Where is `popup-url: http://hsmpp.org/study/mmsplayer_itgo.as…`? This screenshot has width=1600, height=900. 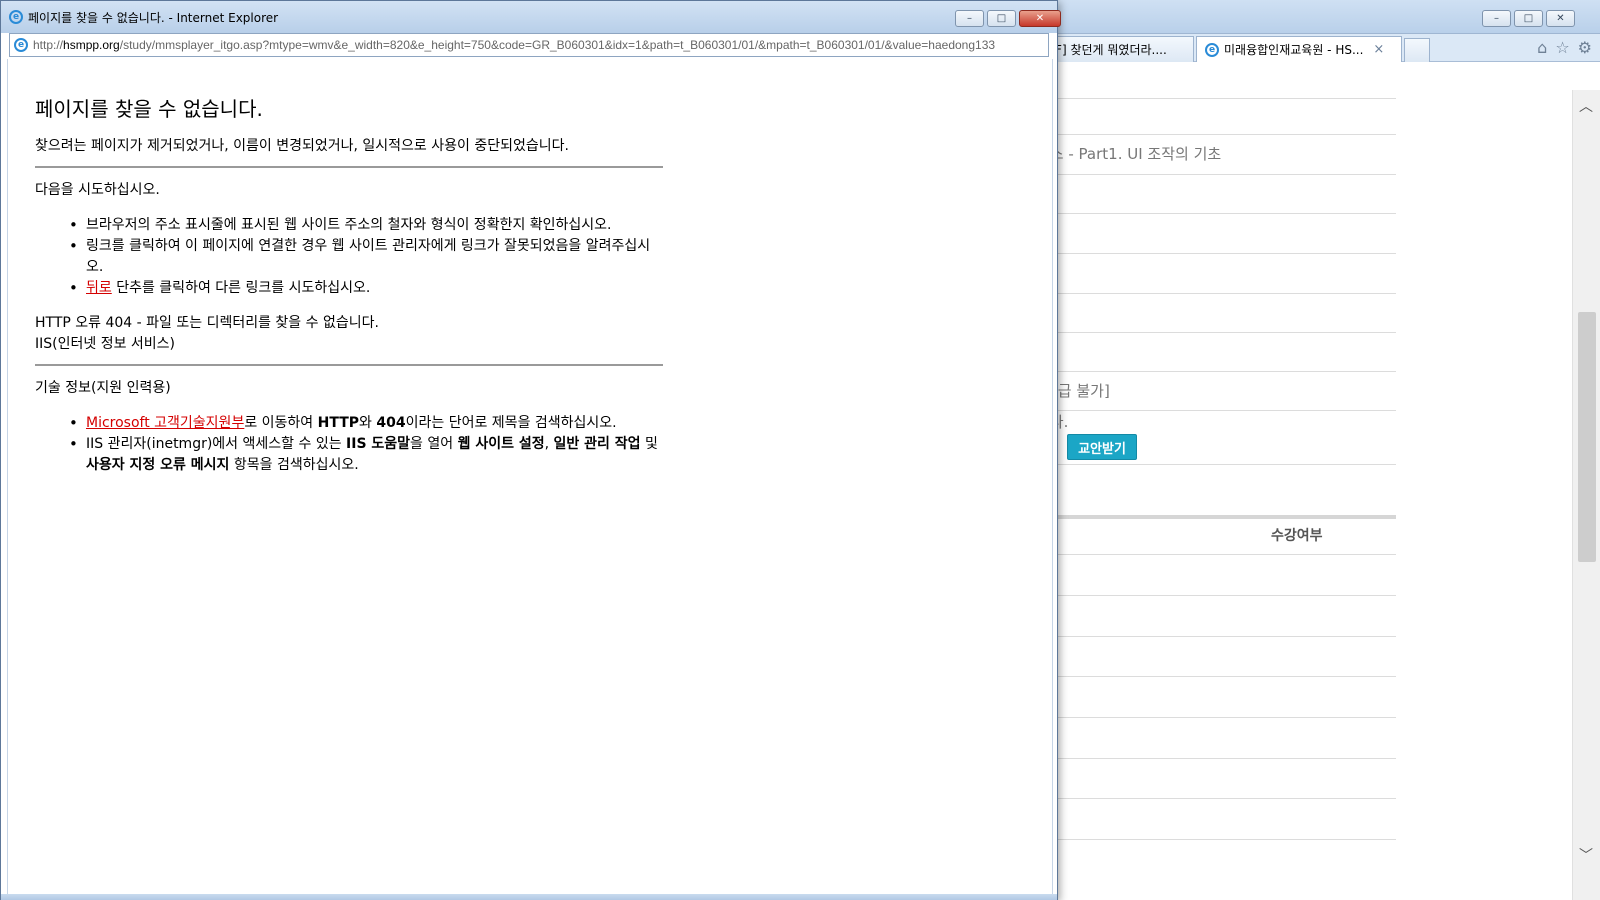 popup-url: http://hsmpp.org/study/mmsplayer_itgo.as… is located at coordinates (514, 45).